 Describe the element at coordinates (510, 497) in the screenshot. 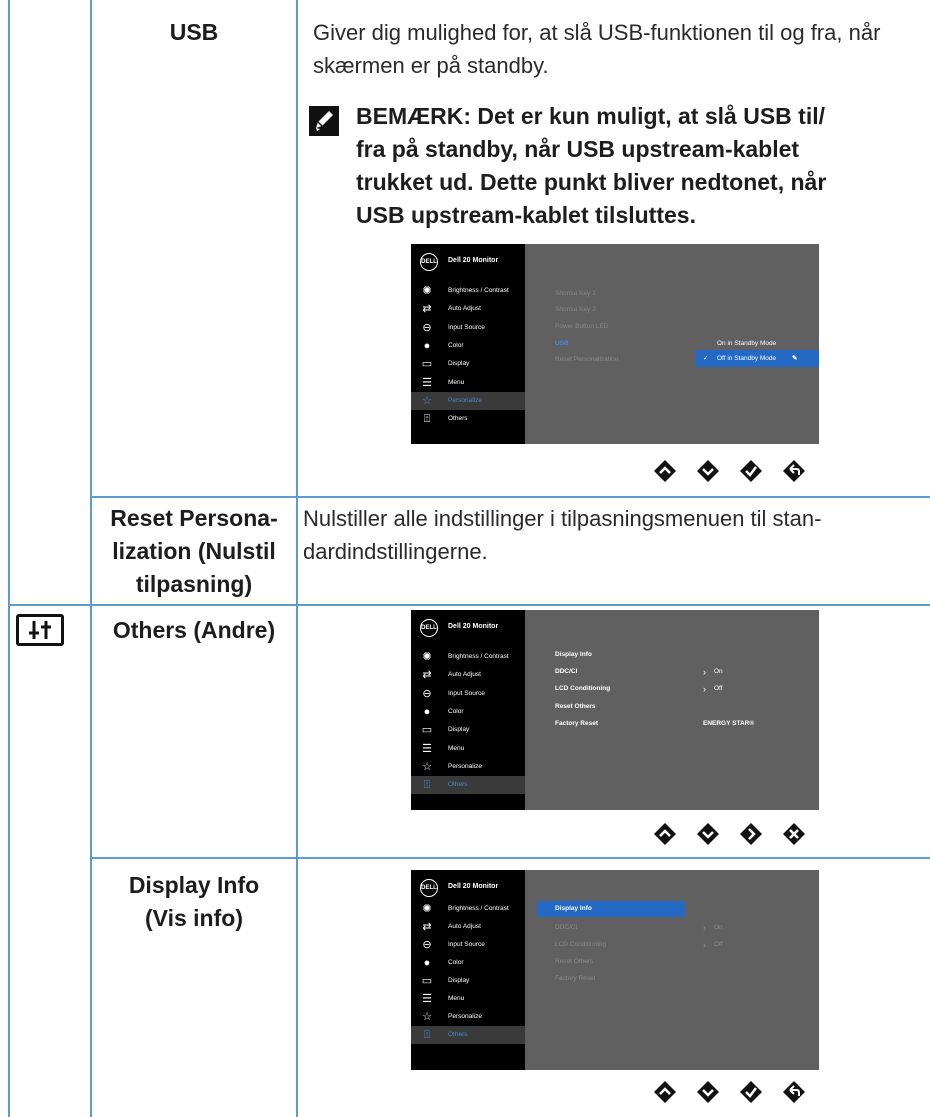

I see `row-divider-usb-reset` at that location.